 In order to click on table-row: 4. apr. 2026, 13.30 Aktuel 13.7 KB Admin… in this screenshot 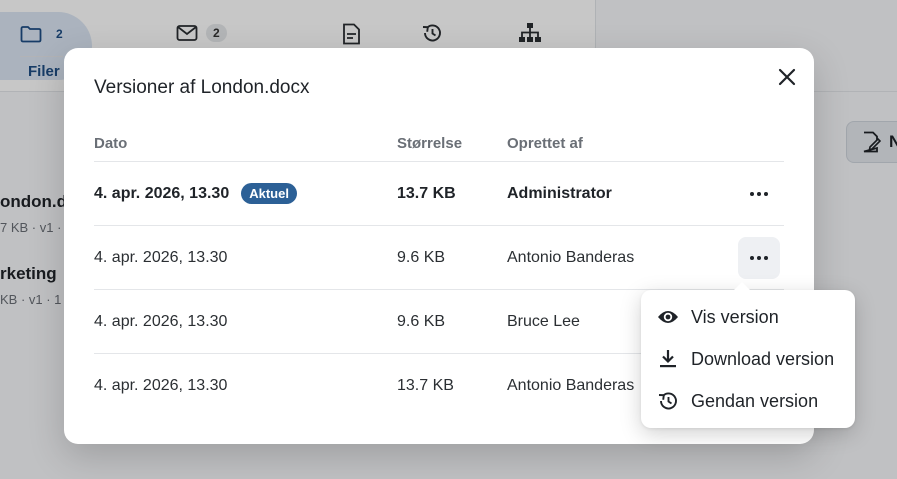, I will do `click(439, 194)`.